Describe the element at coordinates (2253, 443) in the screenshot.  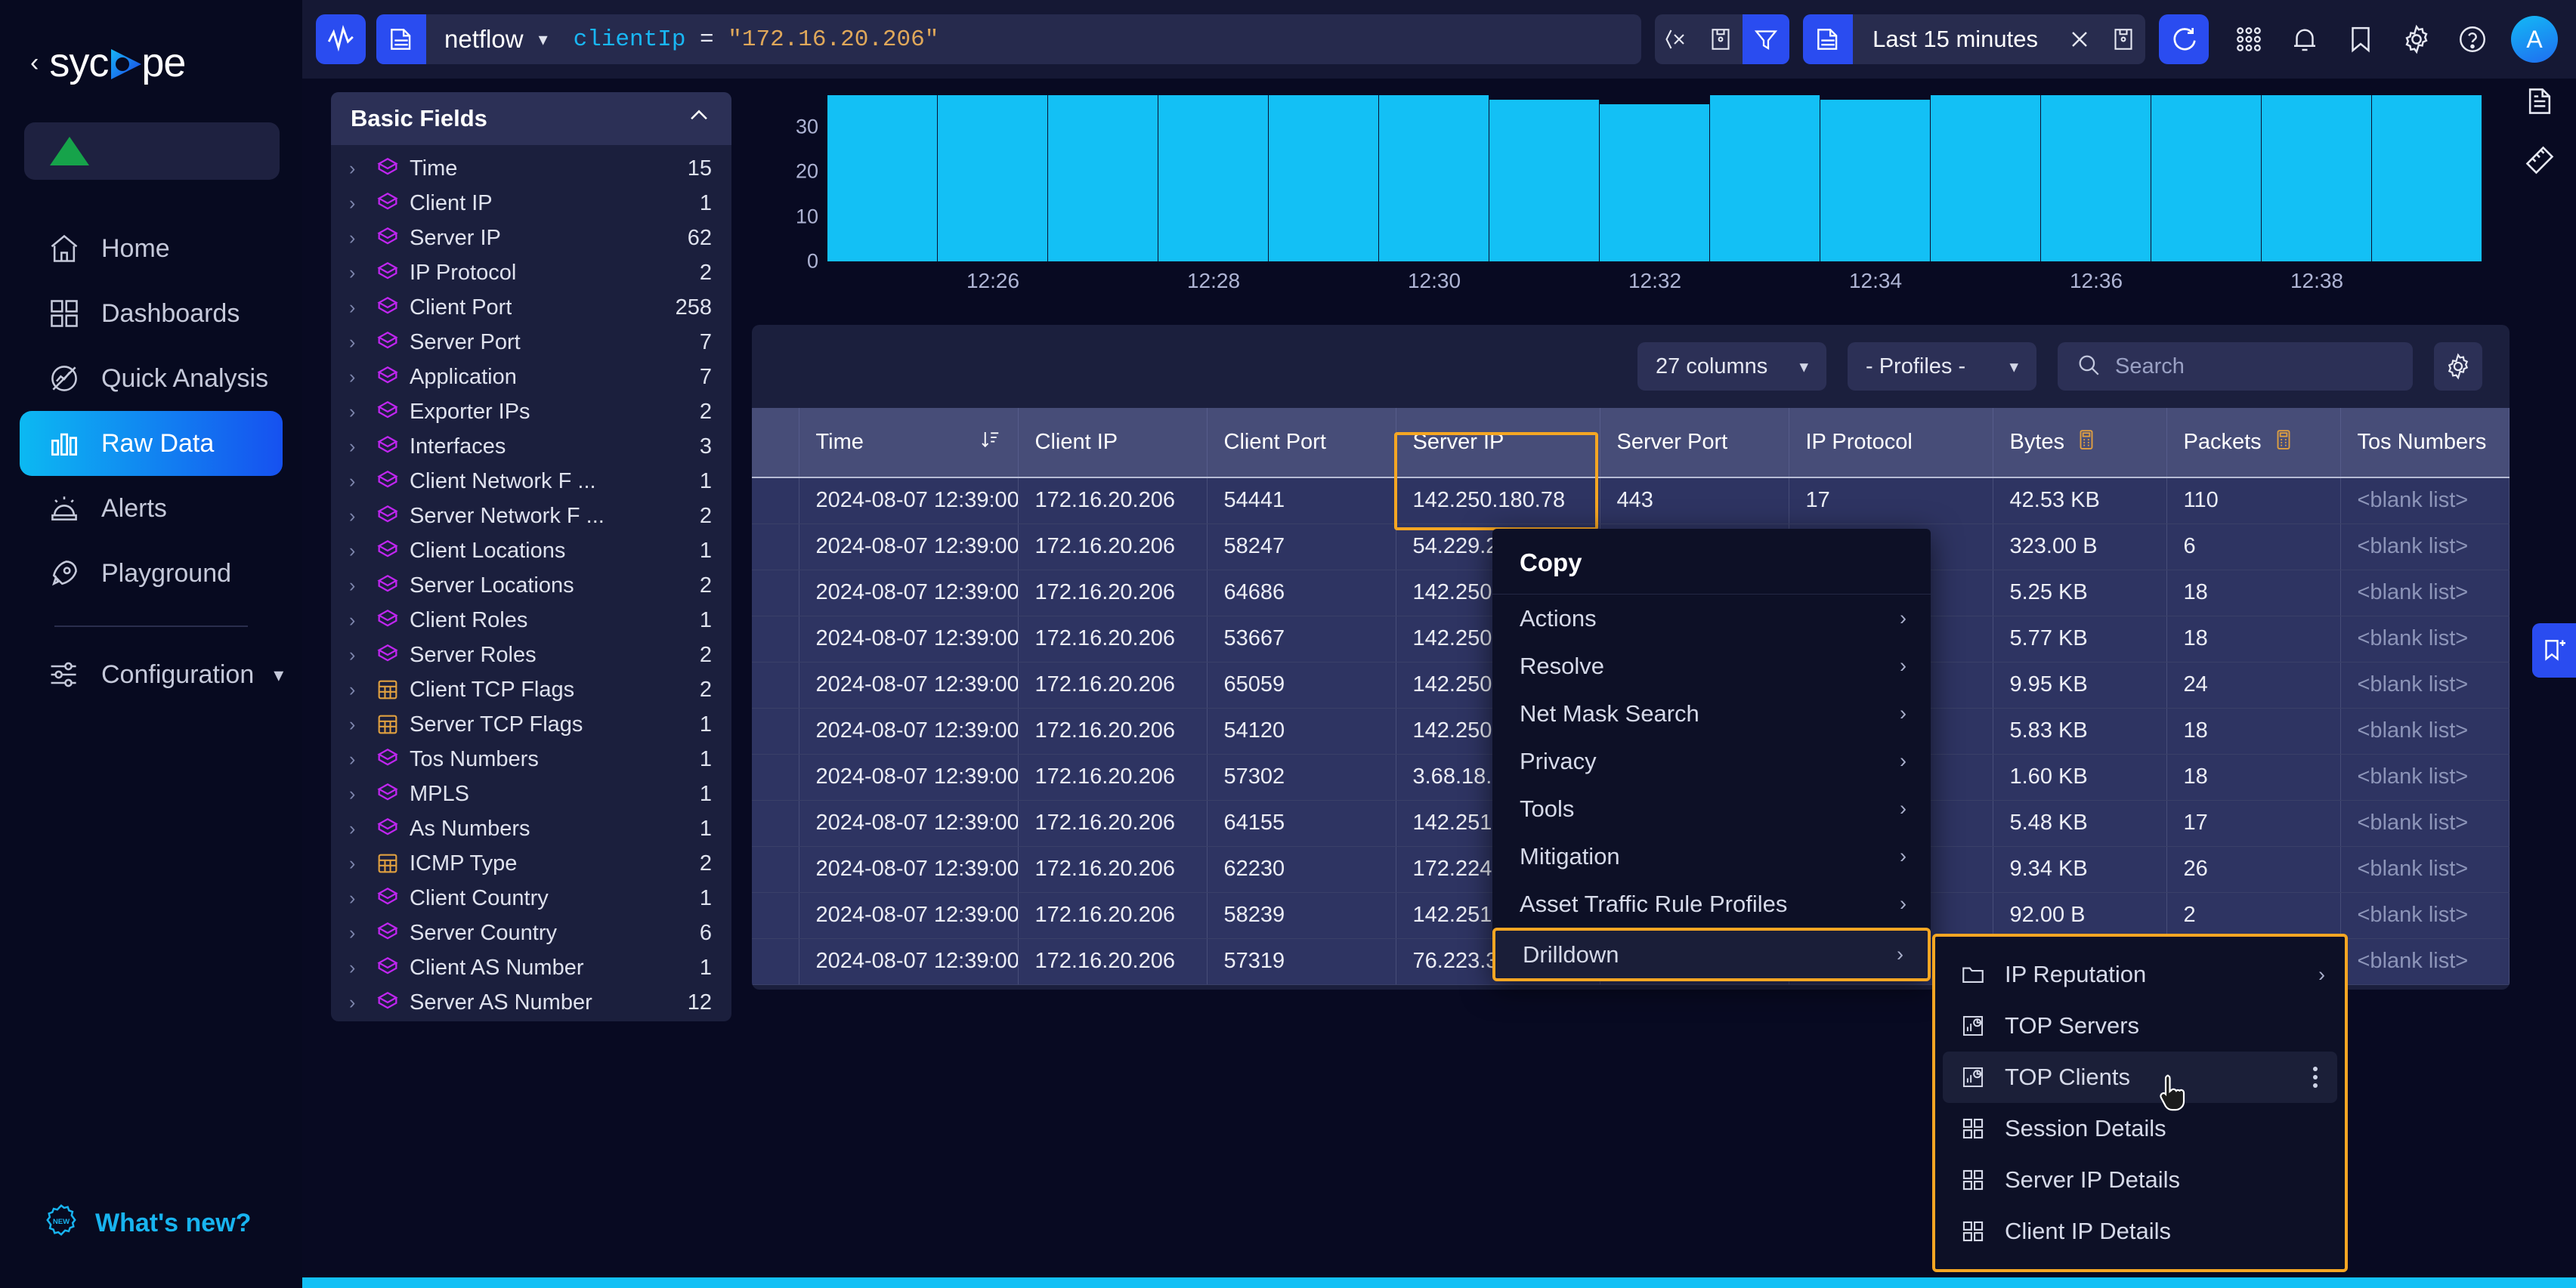
I see `table-header-pkts: Packets` at that location.